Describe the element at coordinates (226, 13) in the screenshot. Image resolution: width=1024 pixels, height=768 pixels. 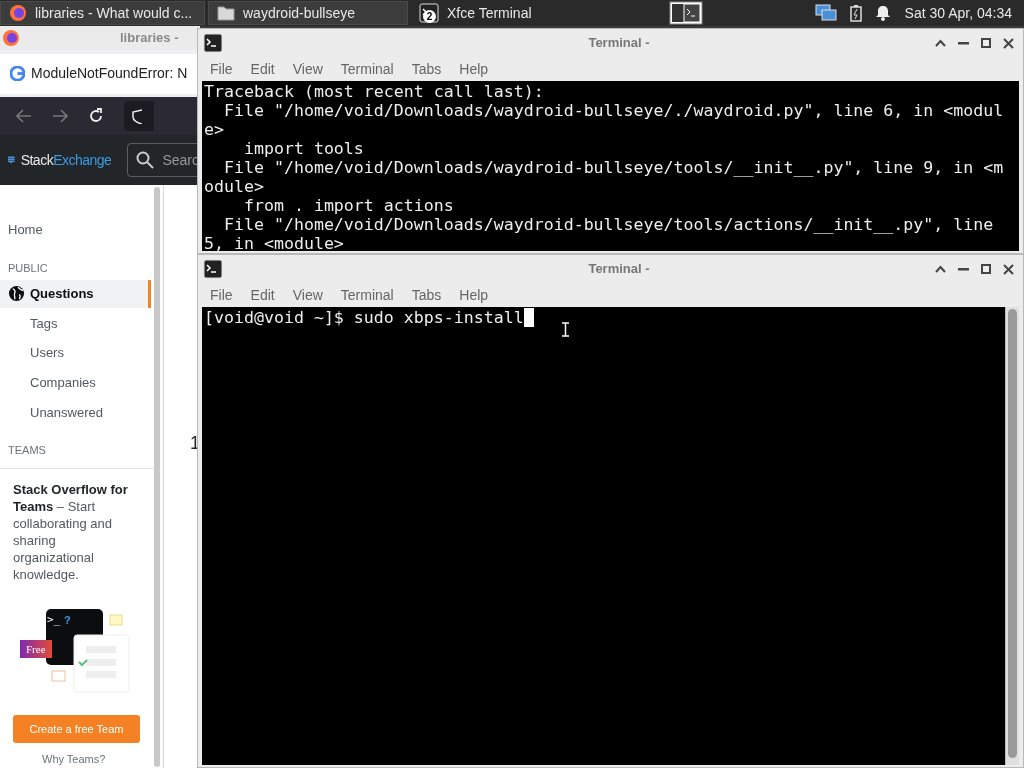
I see `folder-icon` at that location.